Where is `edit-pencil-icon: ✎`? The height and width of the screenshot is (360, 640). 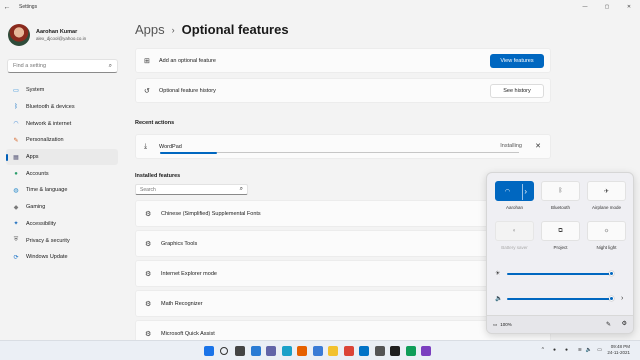 edit-pencil-icon: ✎ is located at coordinates (608, 324).